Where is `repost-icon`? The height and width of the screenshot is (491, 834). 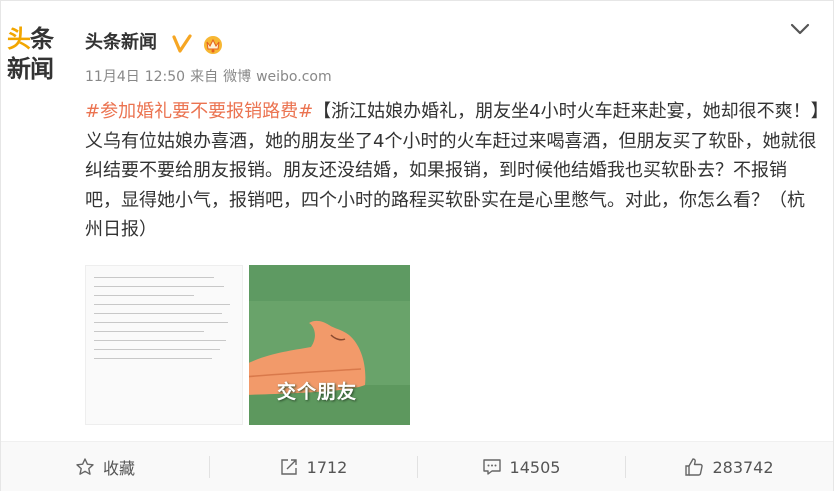 repost-icon is located at coordinates (288, 467).